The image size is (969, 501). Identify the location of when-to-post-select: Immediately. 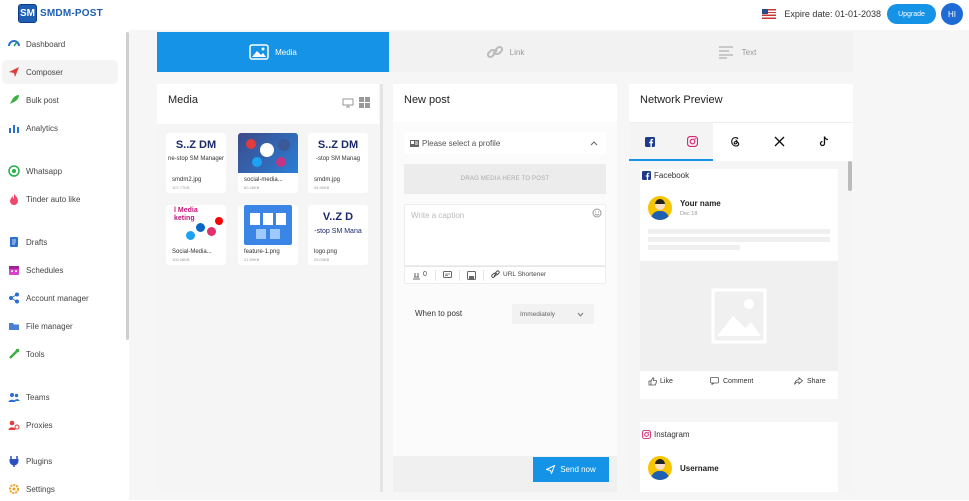
(553, 314).